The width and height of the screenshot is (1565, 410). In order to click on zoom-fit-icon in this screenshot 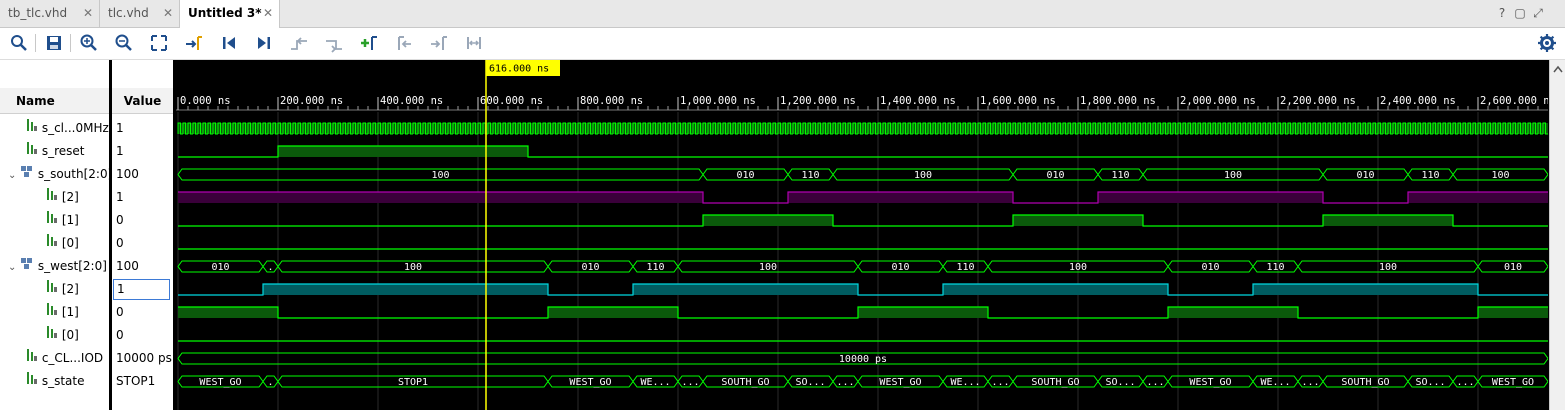, I will do `click(159, 43)`.